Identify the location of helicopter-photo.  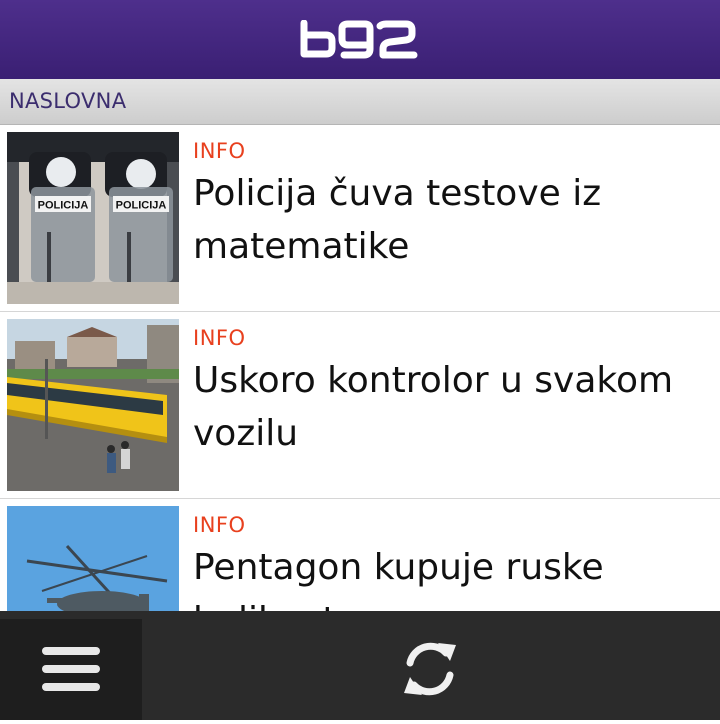
(93, 558).